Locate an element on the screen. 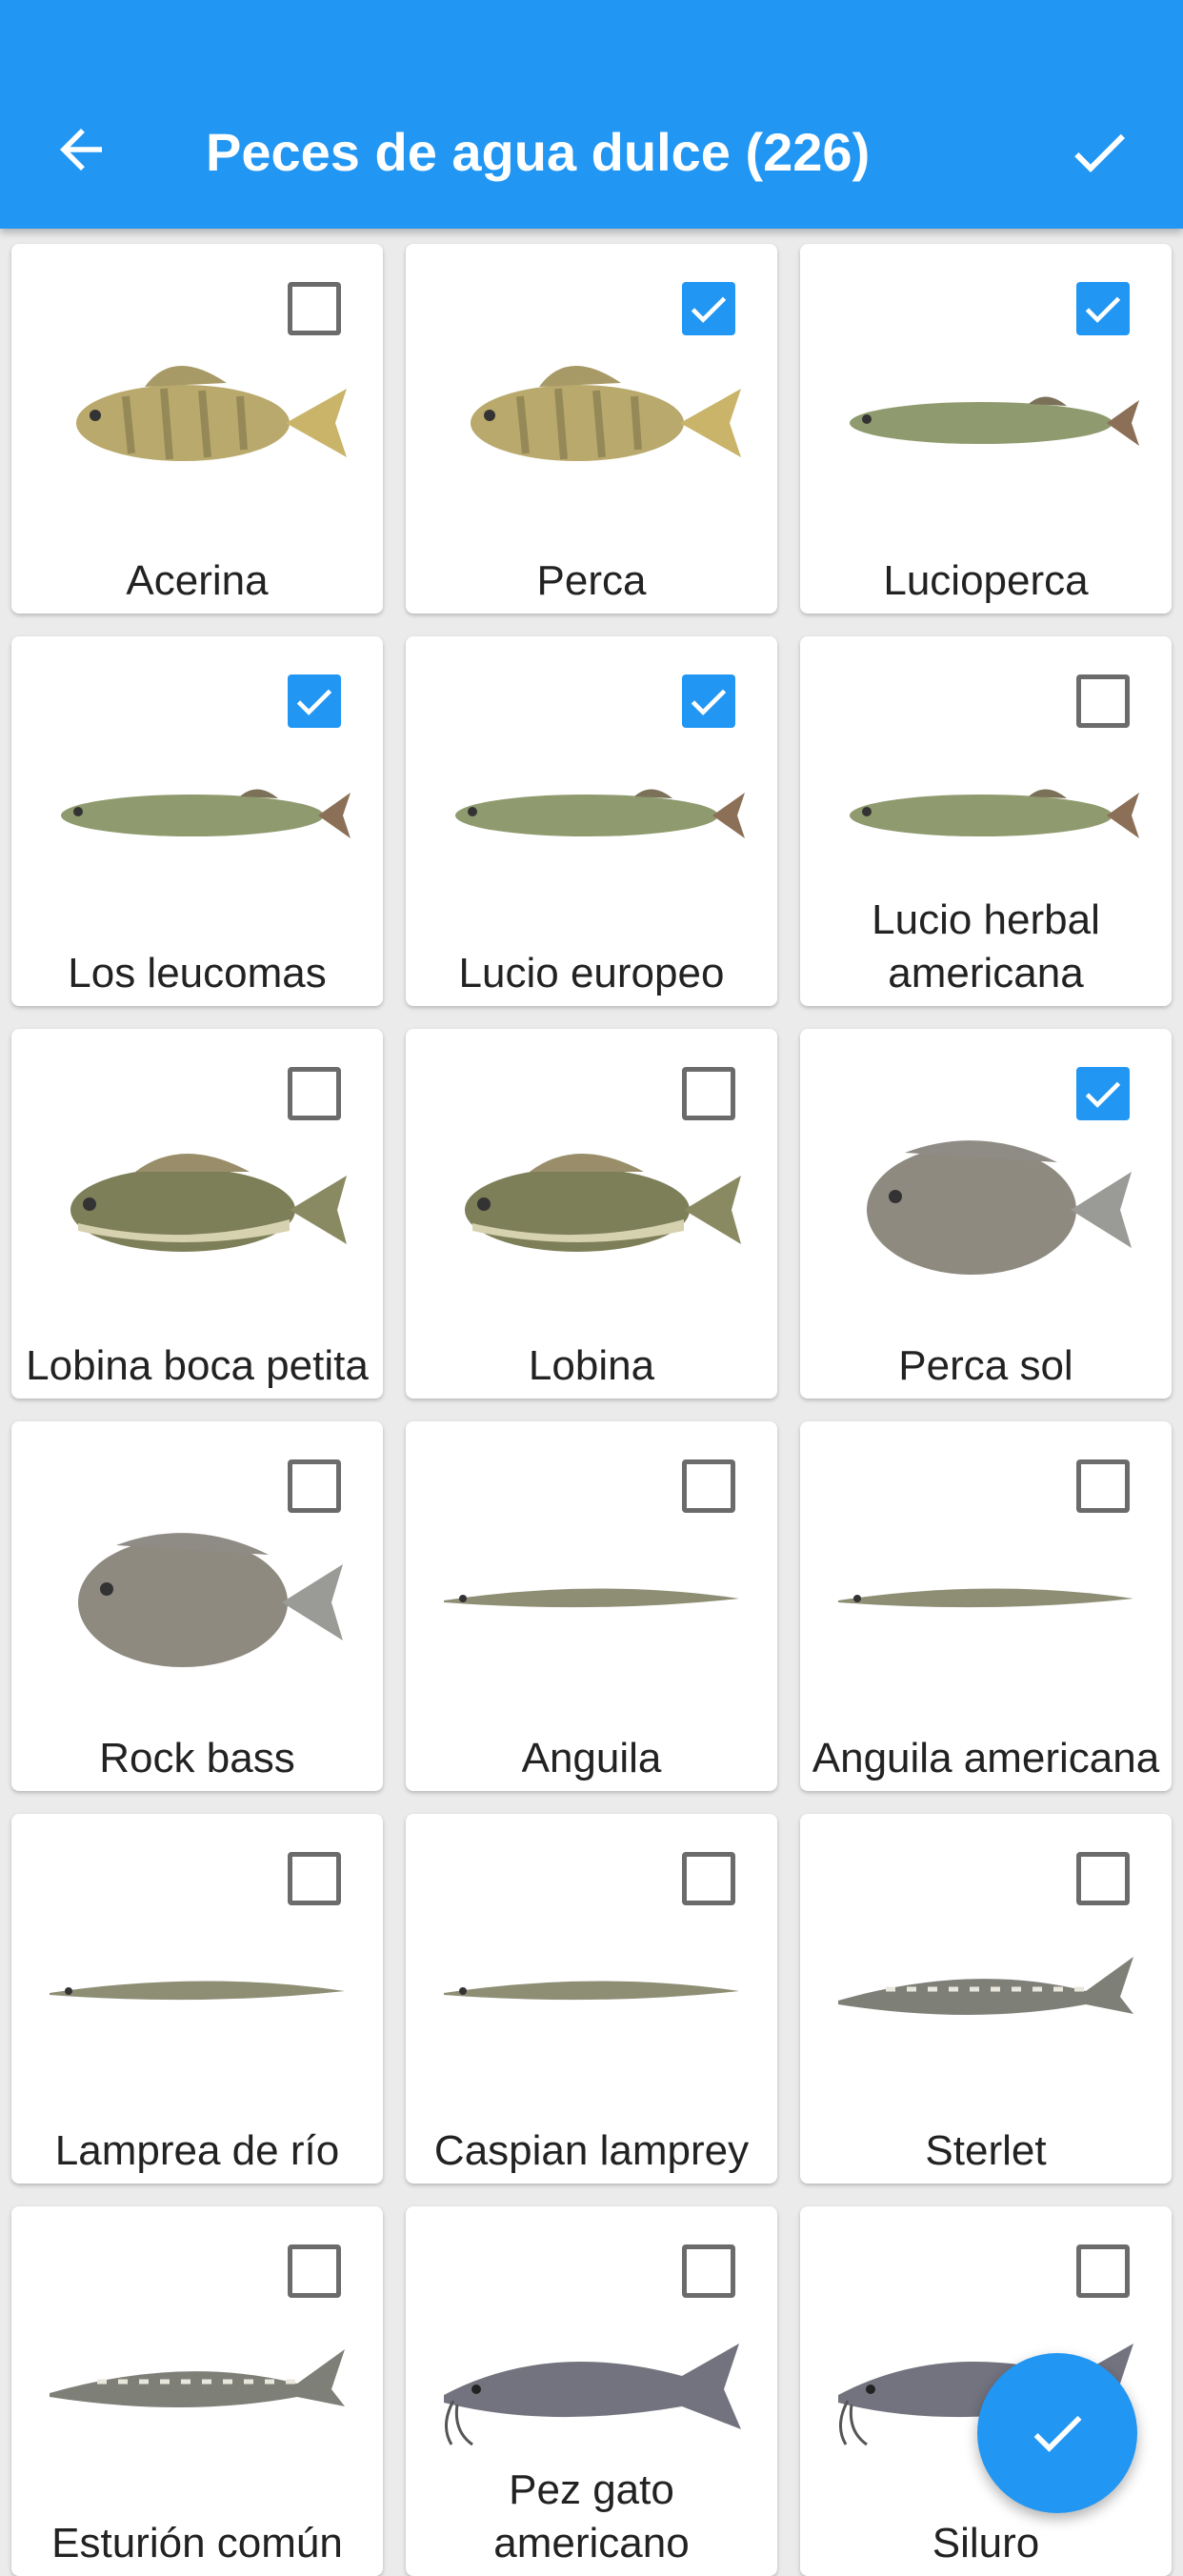 Image resolution: width=1183 pixels, height=2576 pixels. fish-name: Anguila americana is located at coordinates (986, 1758).